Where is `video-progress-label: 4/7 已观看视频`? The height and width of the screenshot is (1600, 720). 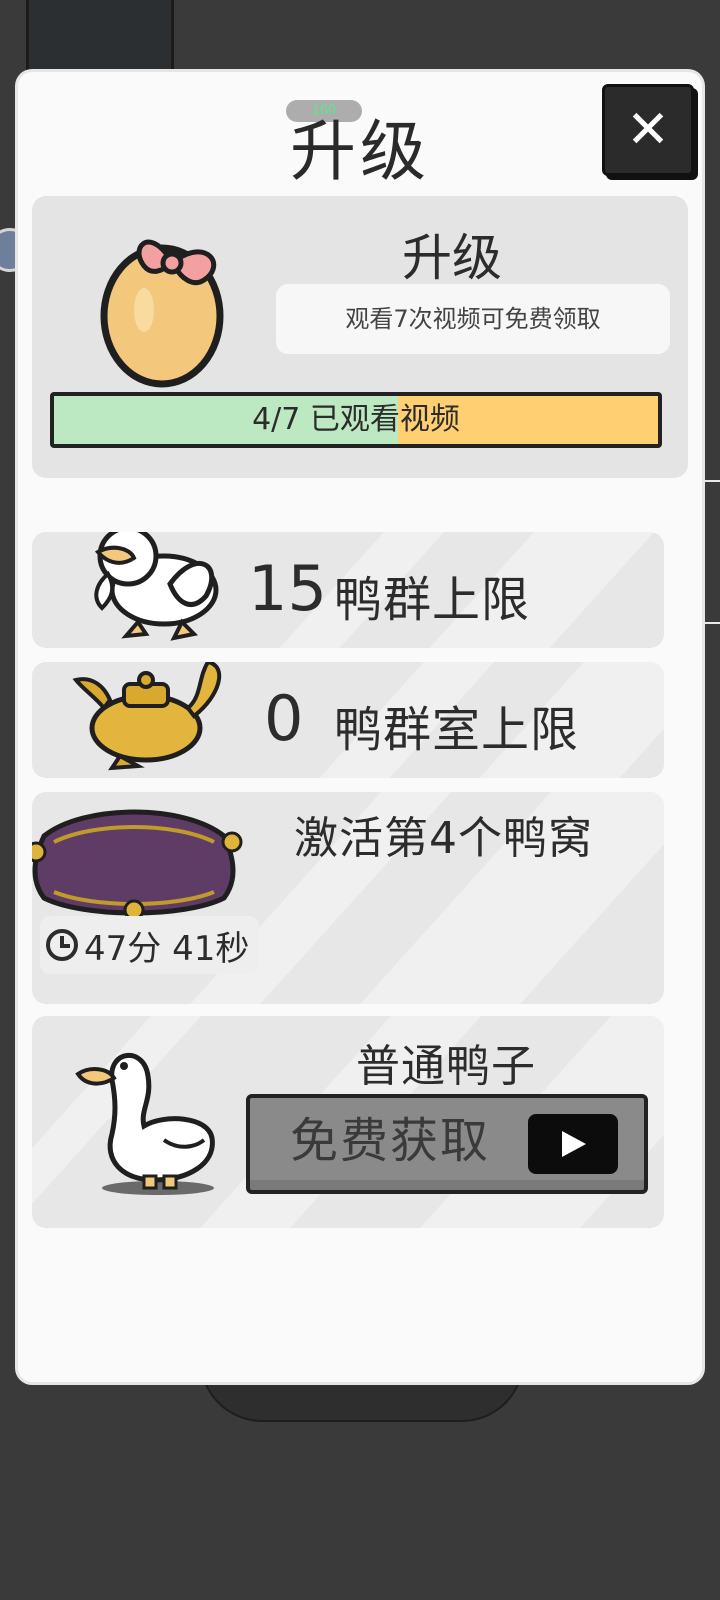 video-progress-label: 4/7 已观看视频 is located at coordinates (356, 419).